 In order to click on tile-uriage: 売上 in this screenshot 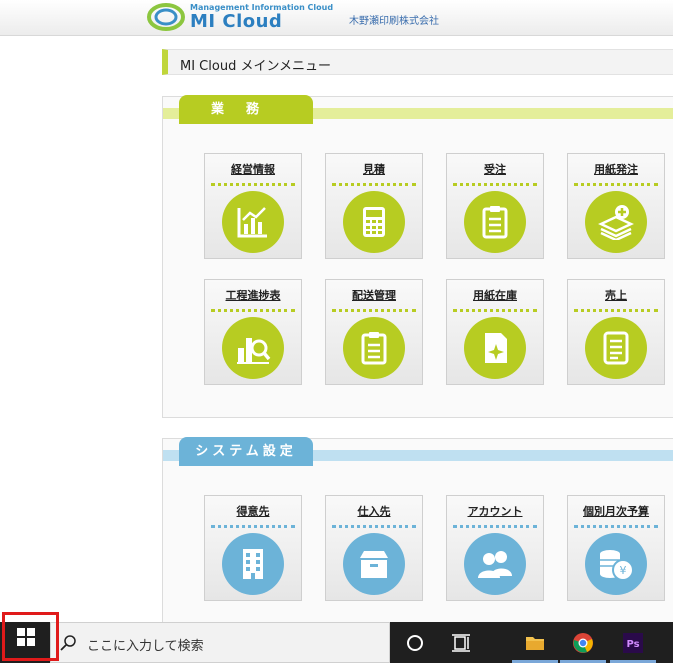, I will do `click(616, 332)`.